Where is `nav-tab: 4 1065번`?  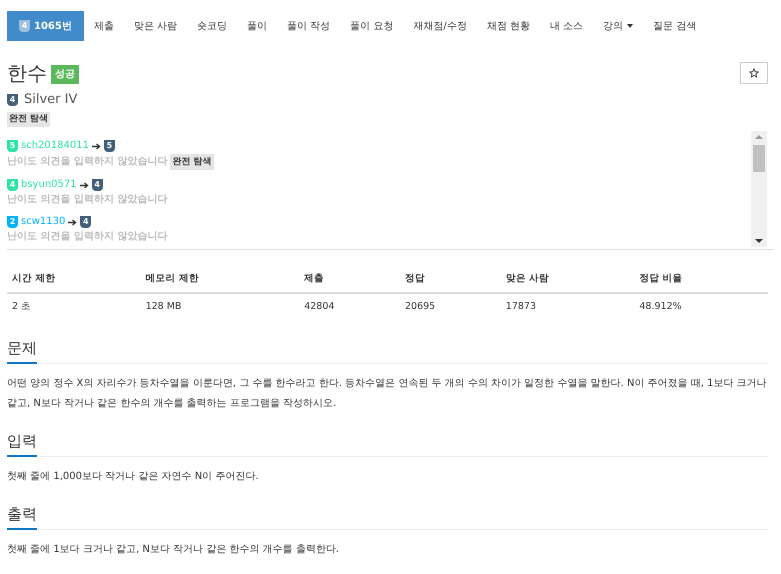
nav-tab: 4 1065번 is located at coordinates (45, 26).